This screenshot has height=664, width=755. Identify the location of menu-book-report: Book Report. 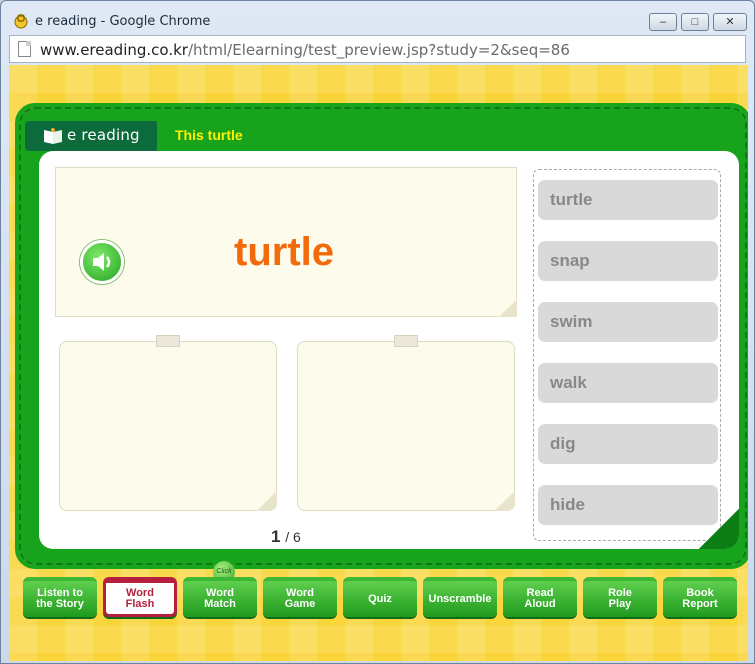
(700, 597).